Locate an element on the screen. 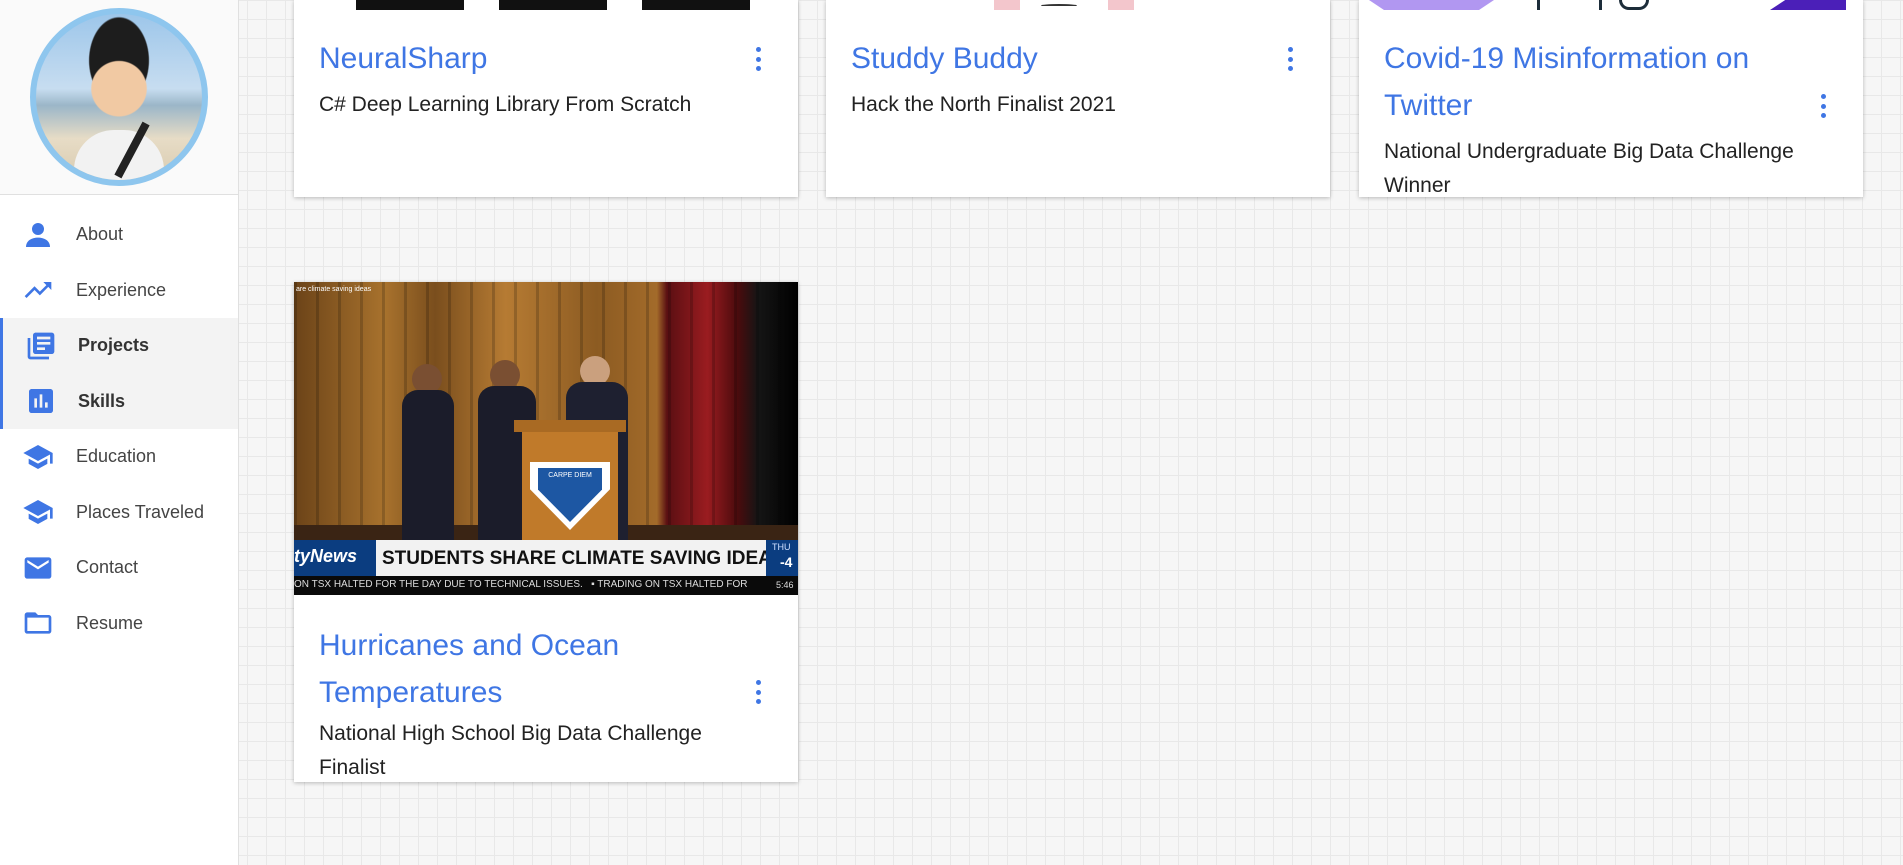 This screenshot has width=1903, height=865. sidebar-item-skills: Skills is located at coordinates (119, 401).